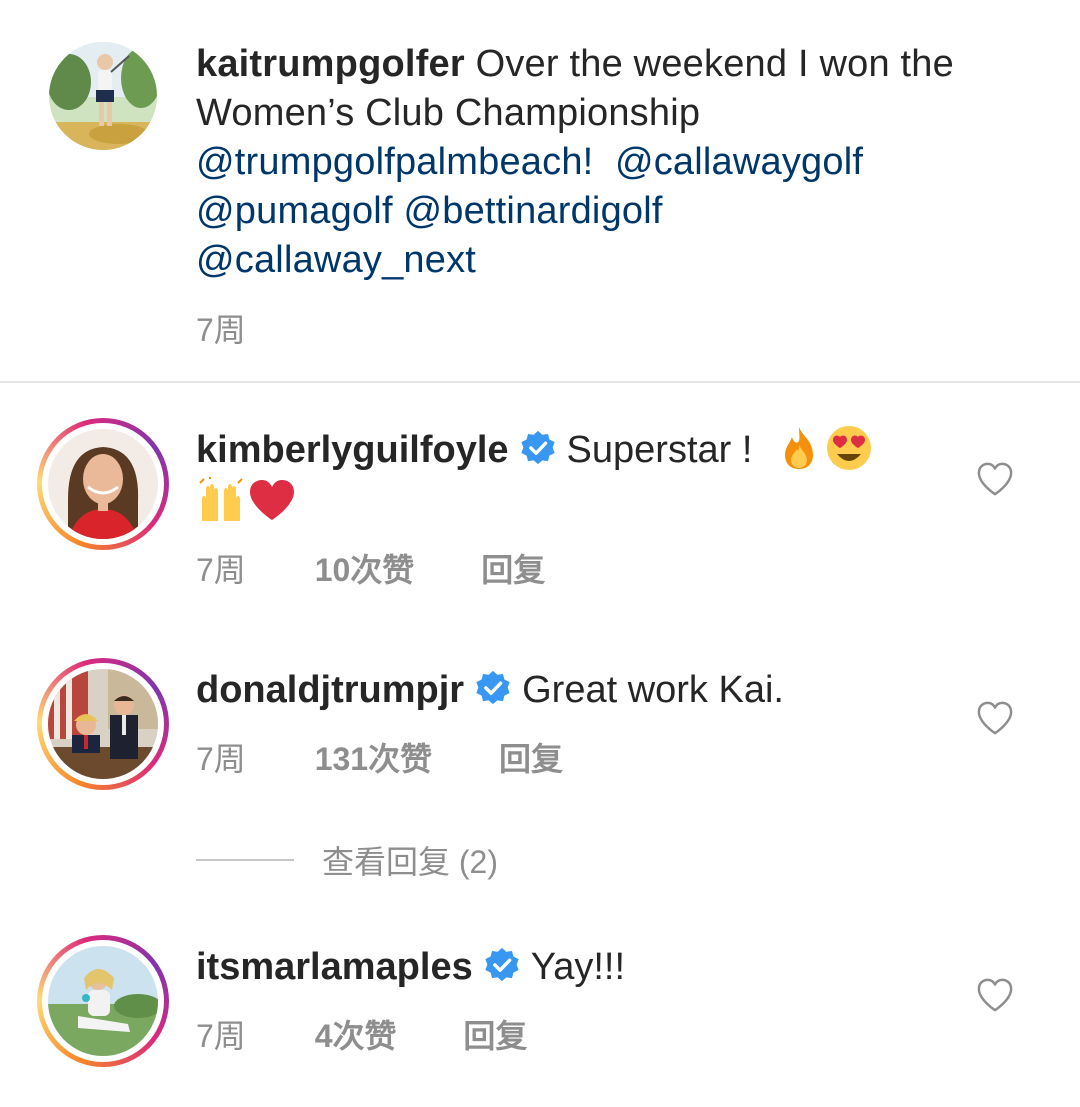 Image resolution: width=1080 pixels, height=1107 pixels. I want to click on comment-meta: 7周 4次赞 回复, so click(361, 1034).